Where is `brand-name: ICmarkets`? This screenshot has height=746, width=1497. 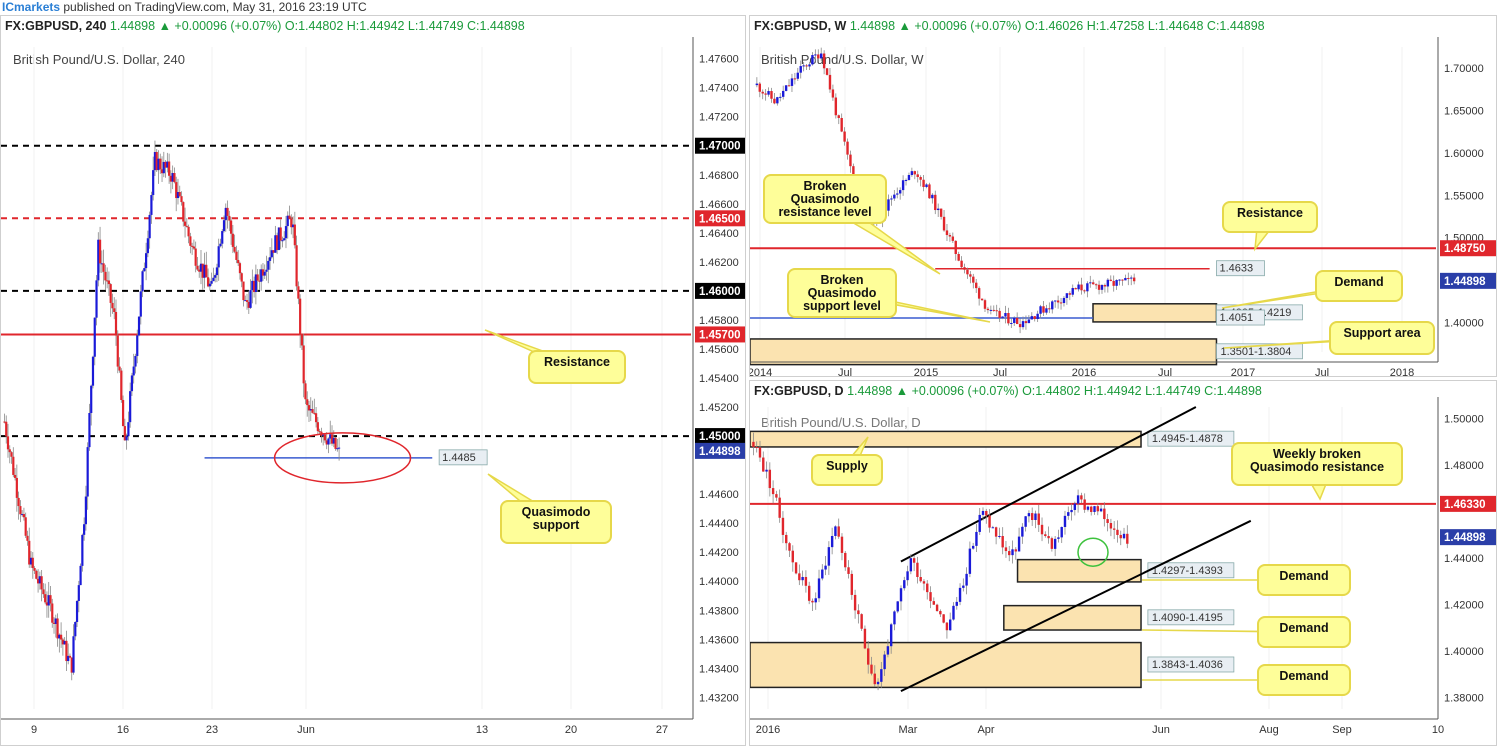 brand-name: ICmarkets is located at coordinates (31, 7).